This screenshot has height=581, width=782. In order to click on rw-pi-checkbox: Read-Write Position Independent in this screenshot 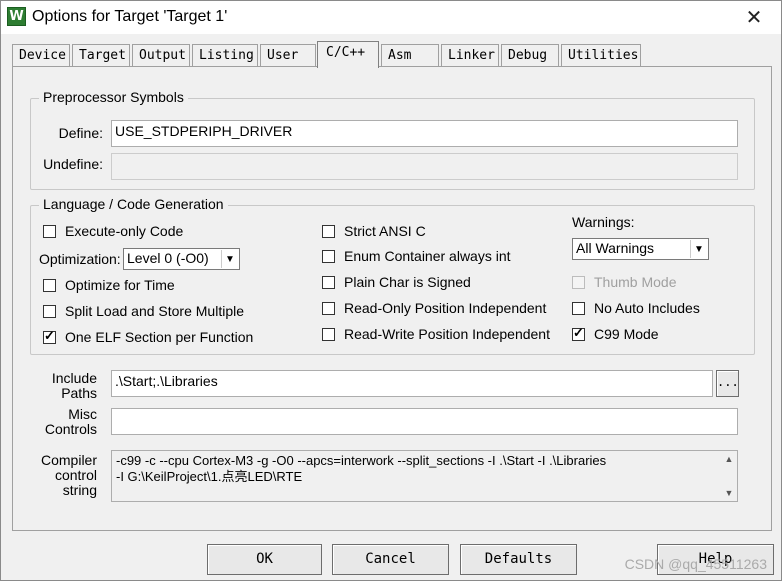, I will do `click(436, 334)`.